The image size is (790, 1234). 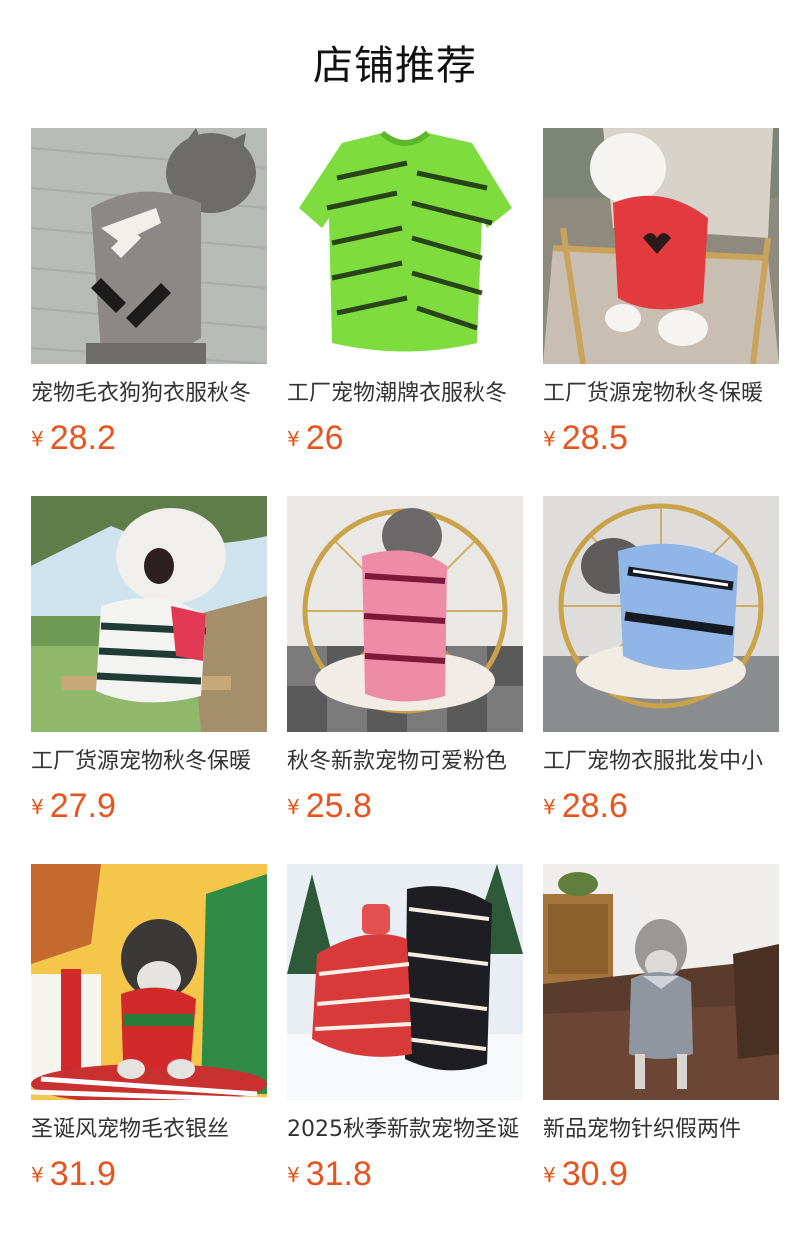 I want to click on grey-cat-in-pink-sweater-on-gold-chair-image, so click(x=405, y=614).